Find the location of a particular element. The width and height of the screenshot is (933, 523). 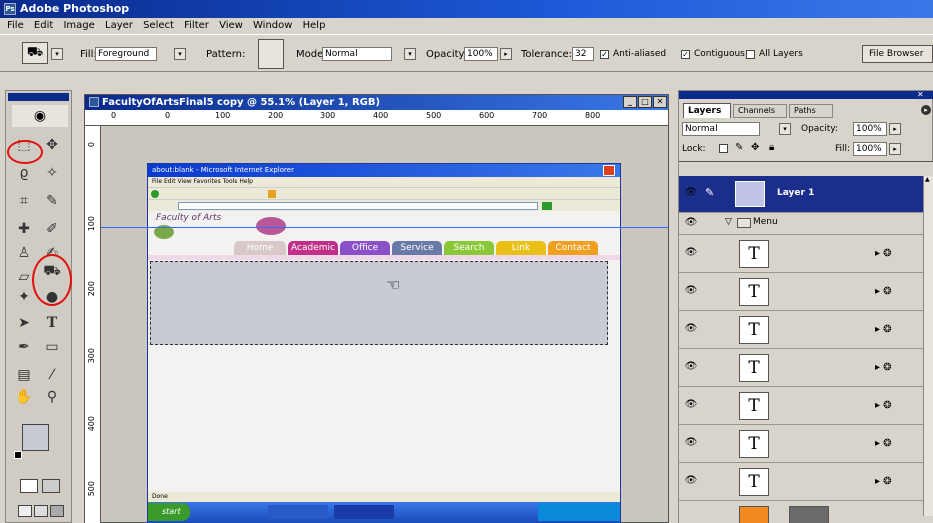

foreground-color-swatch is located at coordinates (35, 437).